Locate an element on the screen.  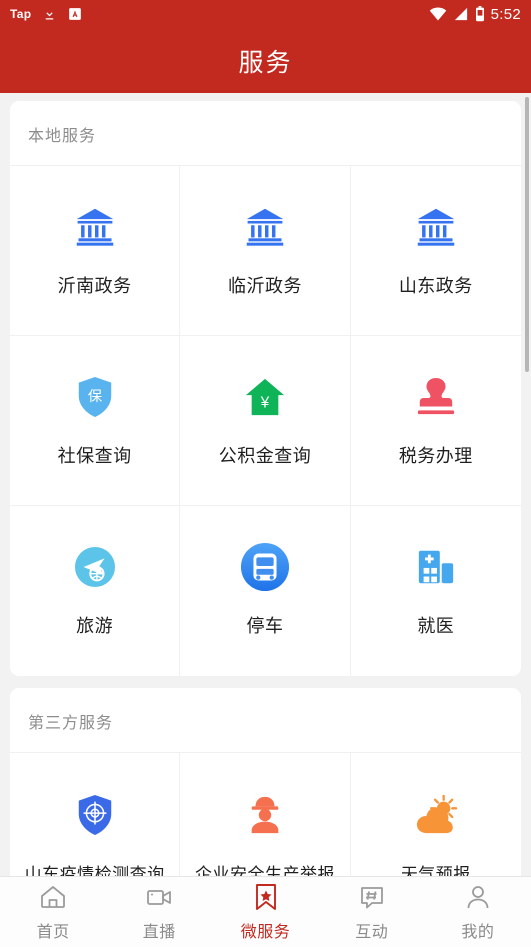
service-item-parking: 停车 is located at coordinates (265, 591).